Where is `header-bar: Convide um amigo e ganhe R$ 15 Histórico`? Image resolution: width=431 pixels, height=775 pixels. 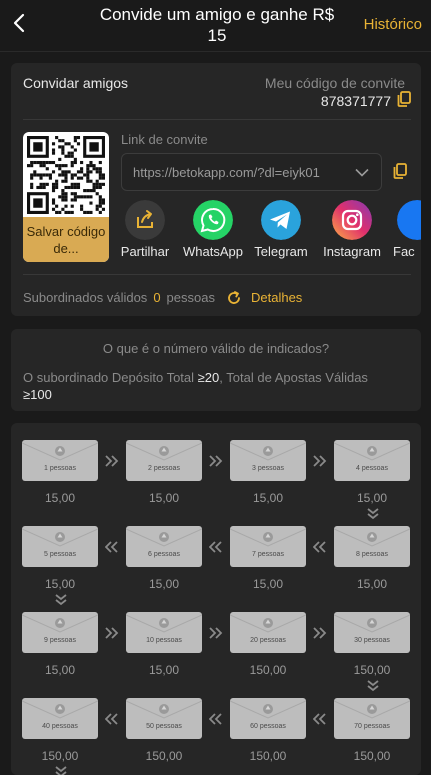
header-bar: Convide um amigo e ganhe R$ 15 Histórico is located at coordinates (215, 26).